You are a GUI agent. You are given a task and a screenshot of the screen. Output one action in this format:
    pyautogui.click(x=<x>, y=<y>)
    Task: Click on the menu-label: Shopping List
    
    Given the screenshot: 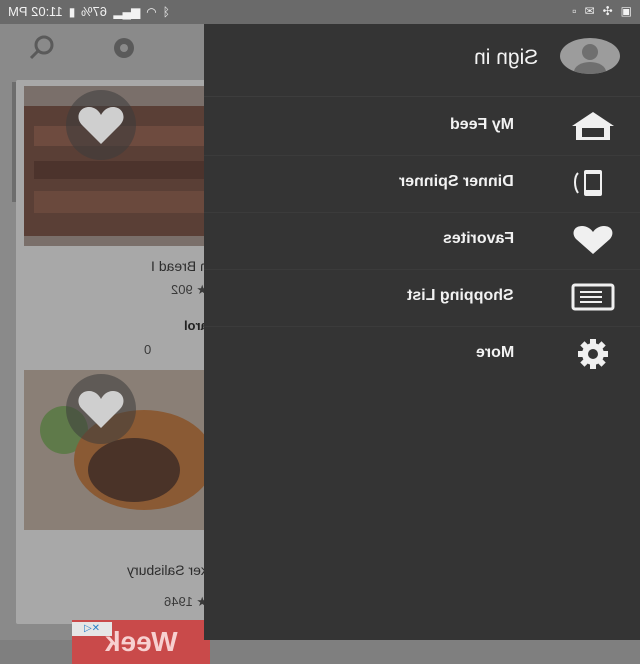 What is the action you would take?
    pyautogui.click(x=460, y=295)
    